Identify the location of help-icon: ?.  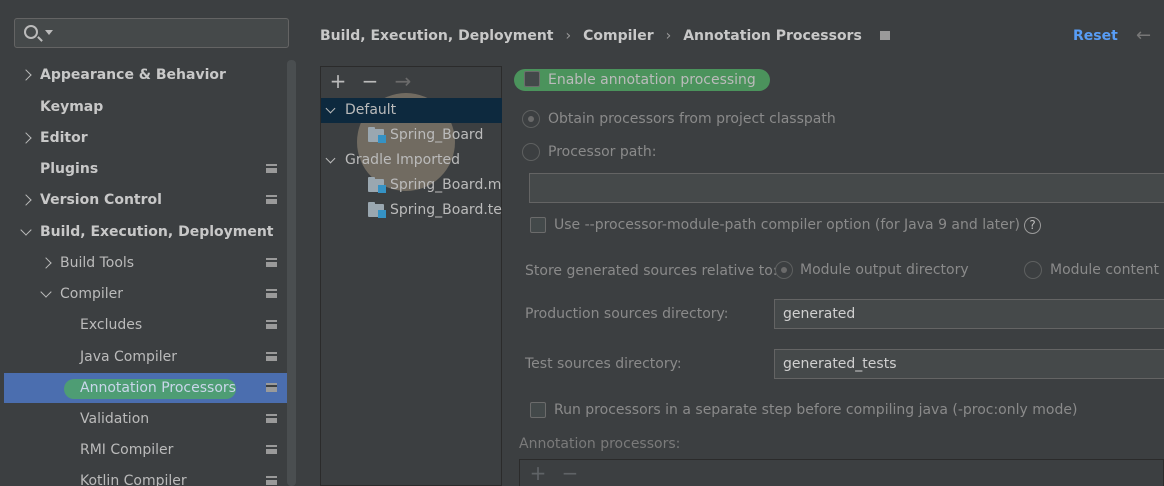
(1033, 225).